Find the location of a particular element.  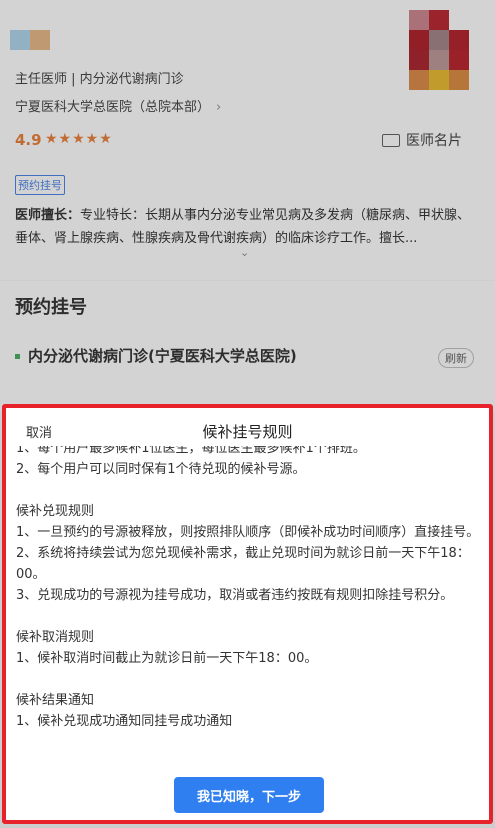

rule-line: 1、候补取消时间截止为就诊日前一天下午18：00。 is located at coordinates (167, 658).